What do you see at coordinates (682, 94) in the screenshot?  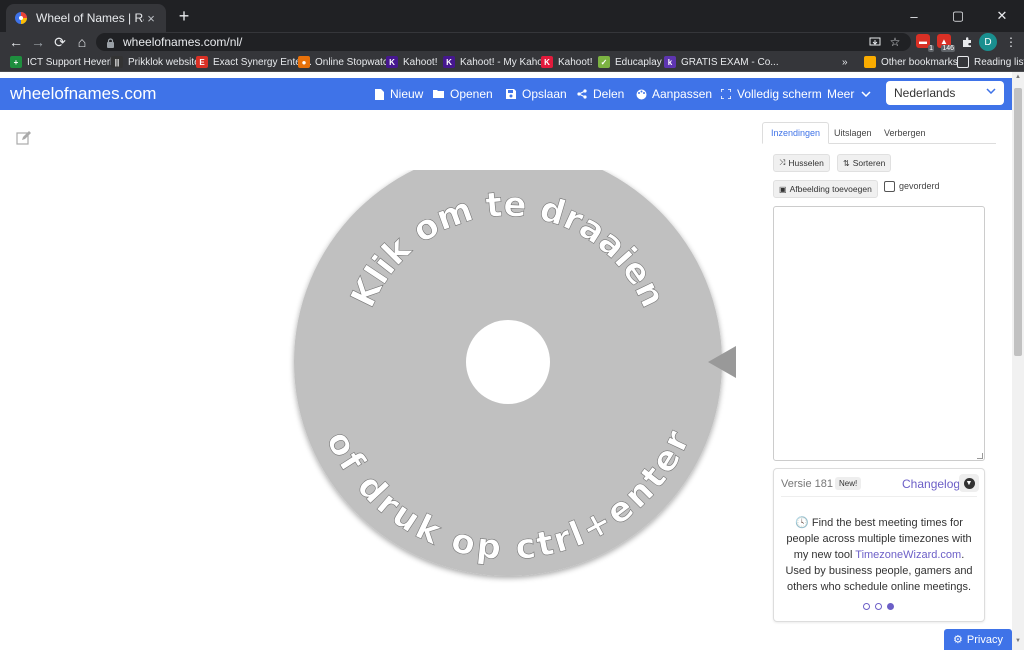 I see `nav-customize-label: Aanpassen` at bounding box center [682, 94].